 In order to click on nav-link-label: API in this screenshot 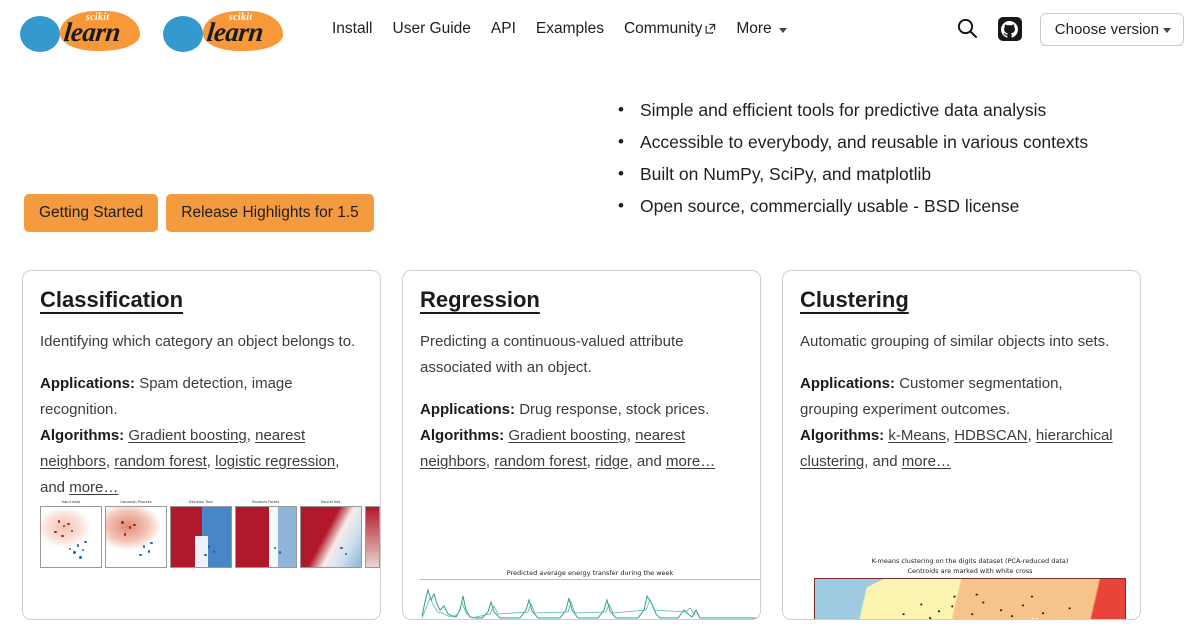, I will do `click(503, 28)`.